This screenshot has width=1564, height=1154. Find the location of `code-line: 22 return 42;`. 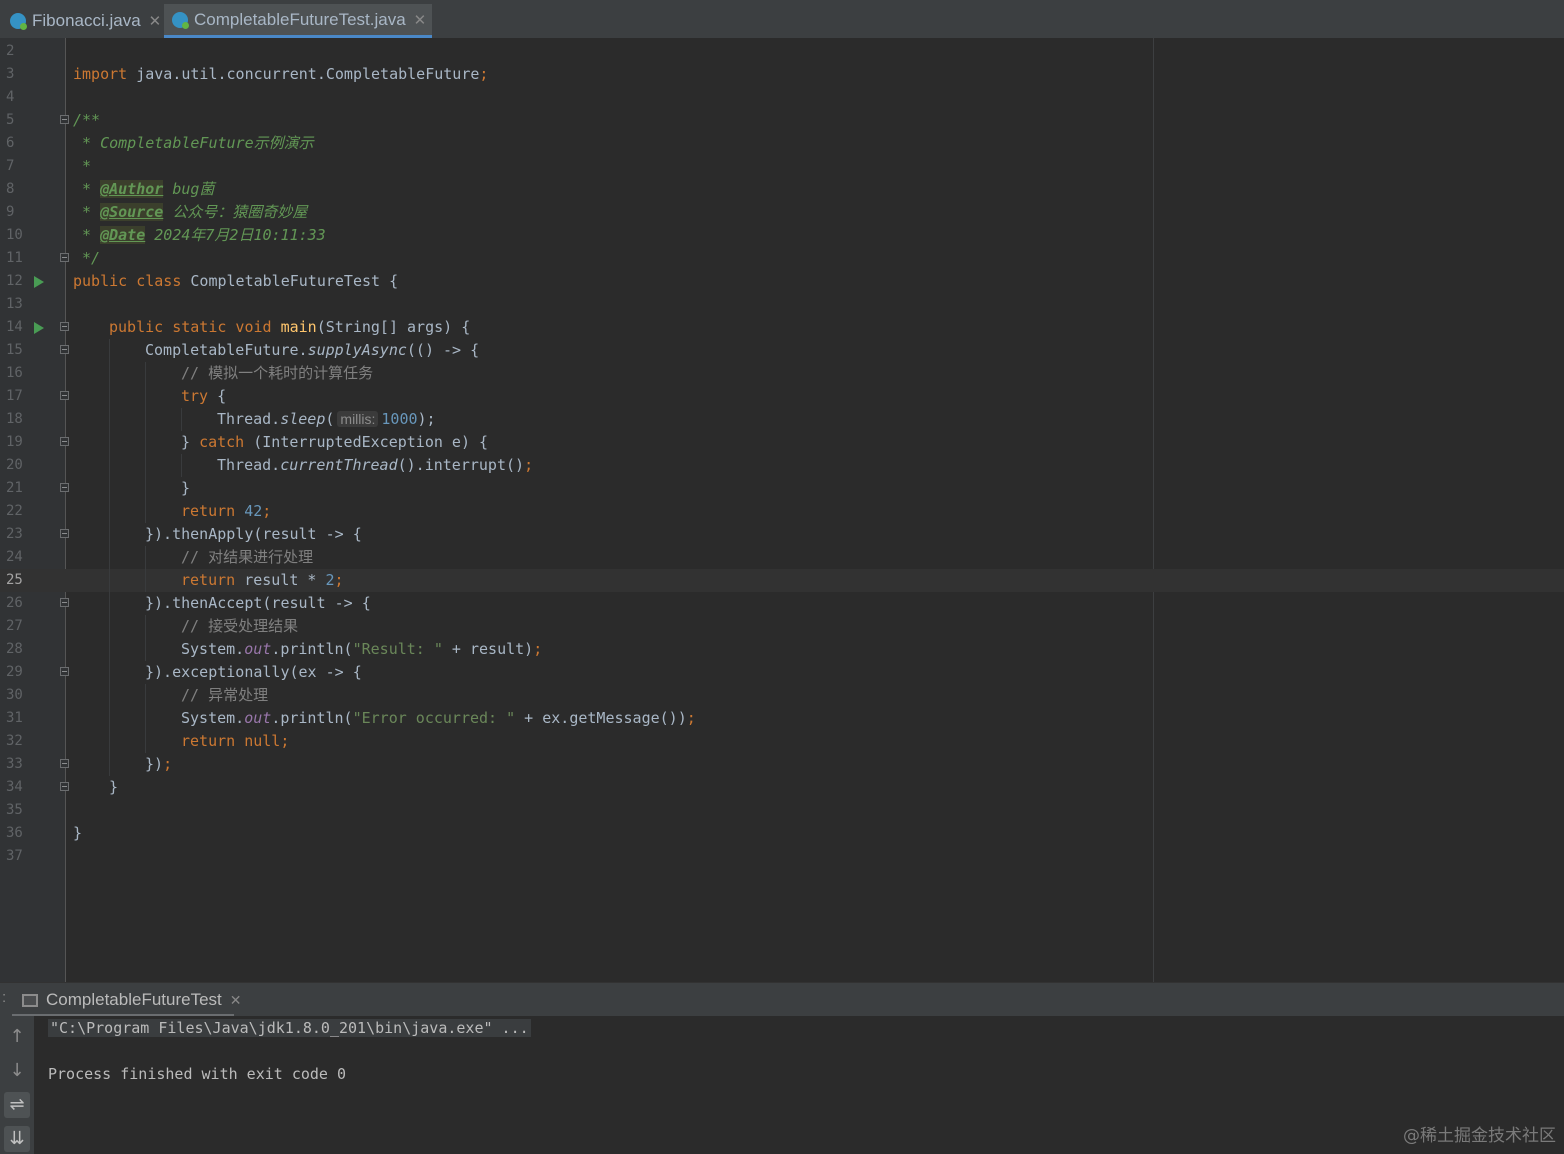

code-line: 22 return 42; is located at coordinates (782, 511).